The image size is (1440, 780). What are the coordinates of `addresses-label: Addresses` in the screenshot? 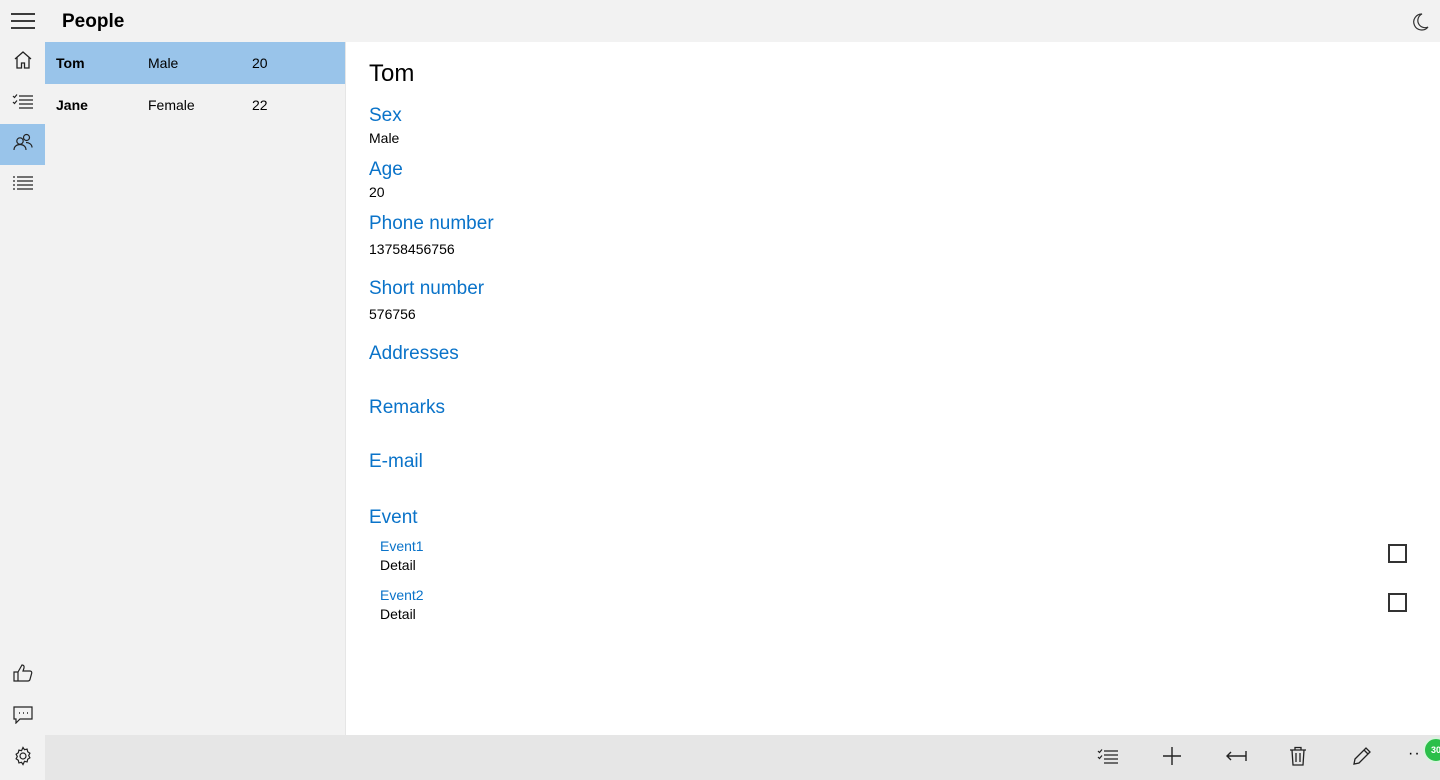 It's located at (414, 353).